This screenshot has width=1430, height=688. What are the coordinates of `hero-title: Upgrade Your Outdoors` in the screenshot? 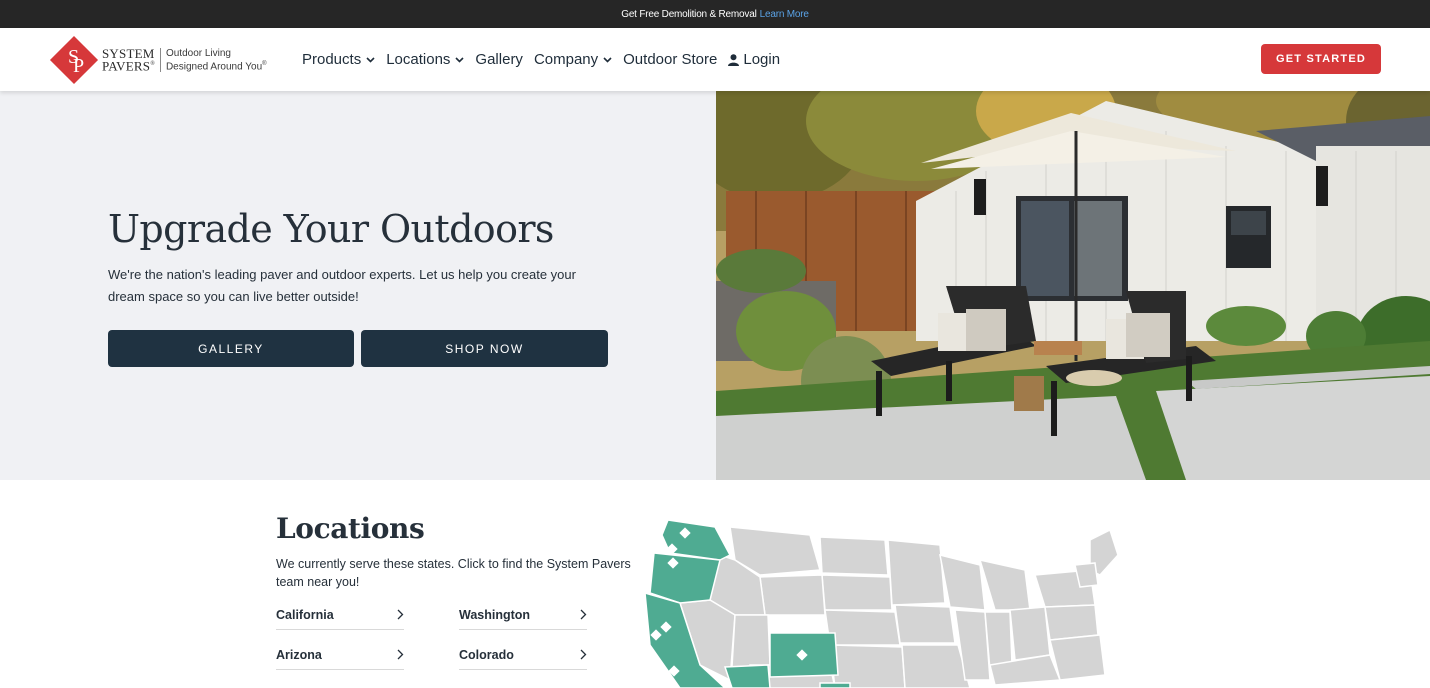 It's located at (331, 229).